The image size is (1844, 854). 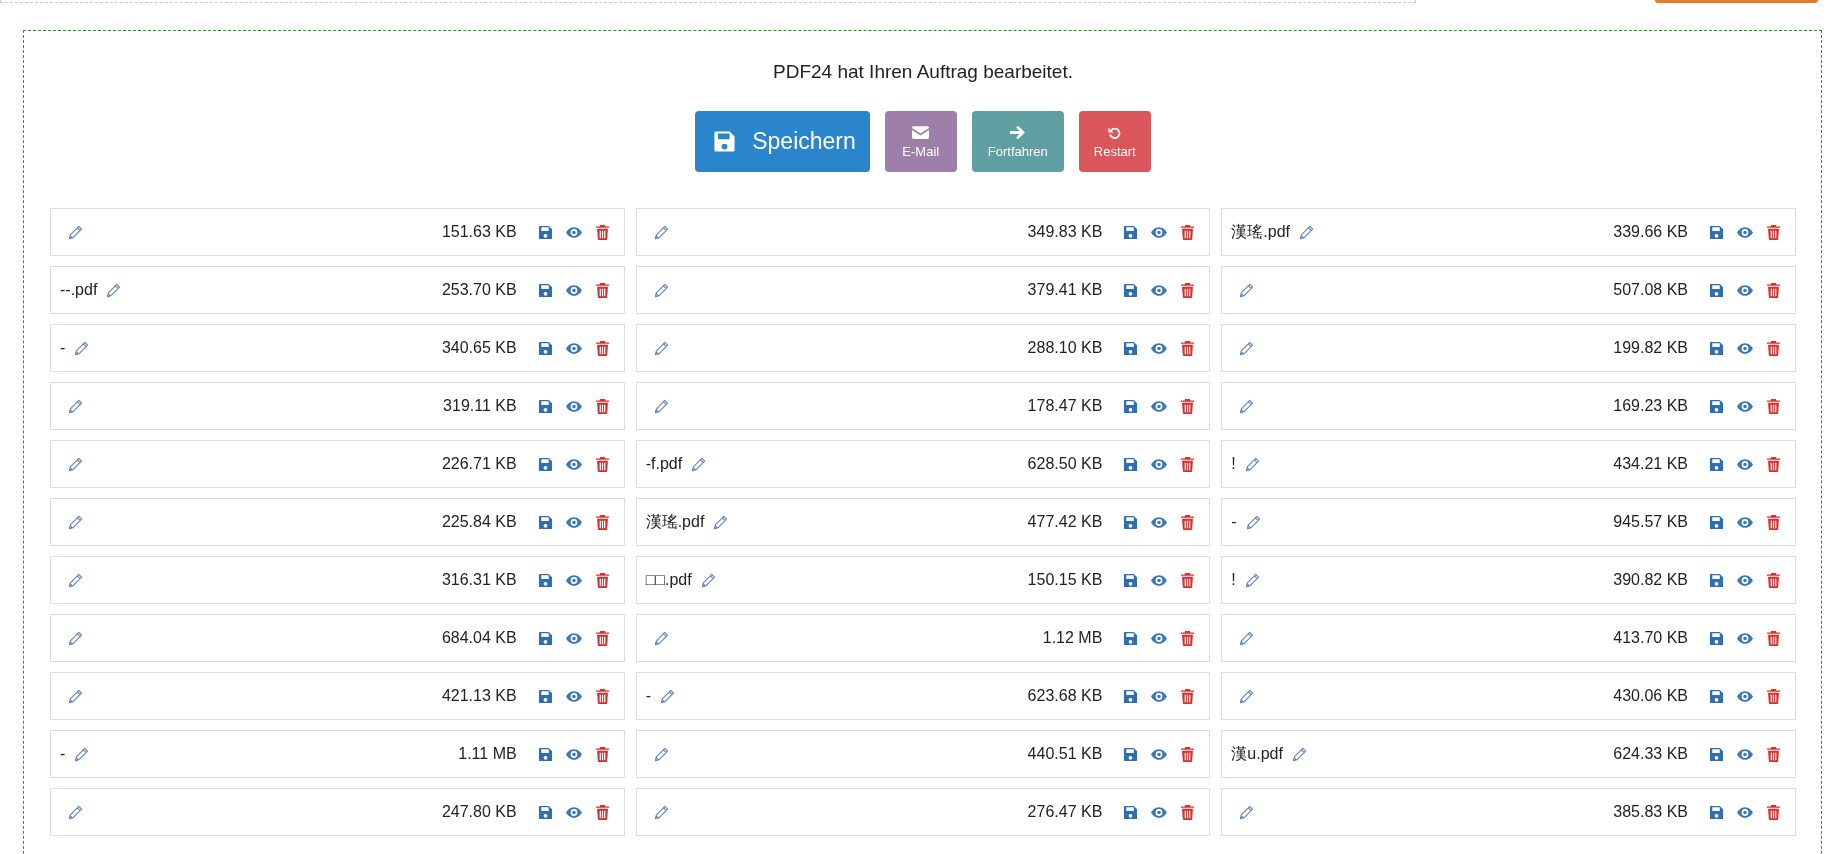 I want to click on restart-button: Restart, so click(x=1114, y=141).